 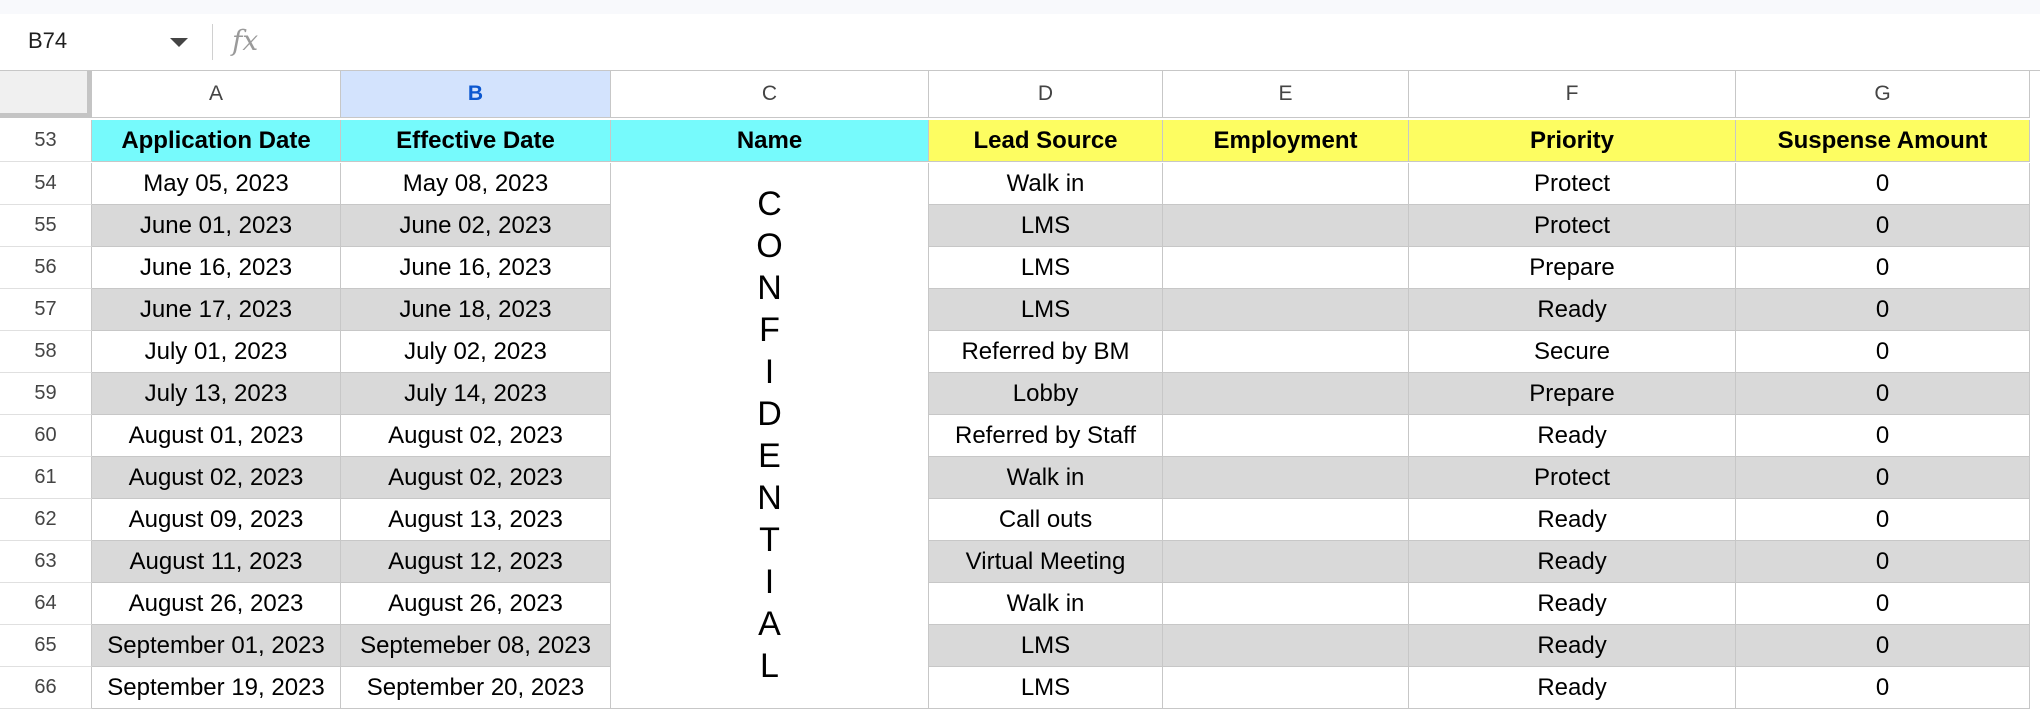 I want to click on table-cell: July 14, 2023, so click(x=476, y=394).